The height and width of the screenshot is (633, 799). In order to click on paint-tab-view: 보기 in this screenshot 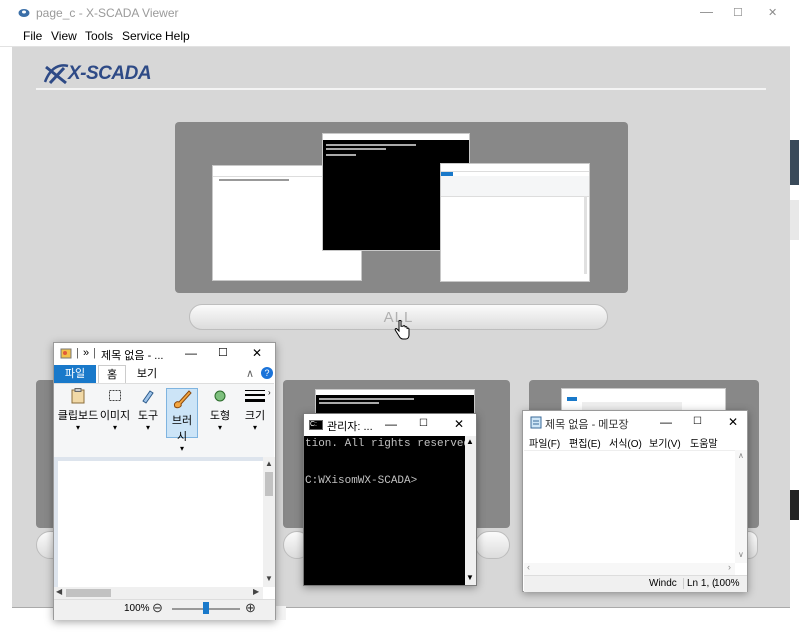, I will do `click(147, 374)`.